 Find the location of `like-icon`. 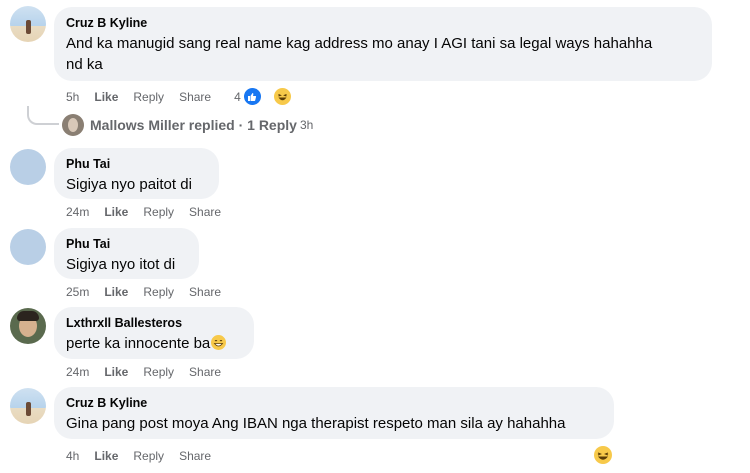

like-icon is located at coordinates (252, 96).